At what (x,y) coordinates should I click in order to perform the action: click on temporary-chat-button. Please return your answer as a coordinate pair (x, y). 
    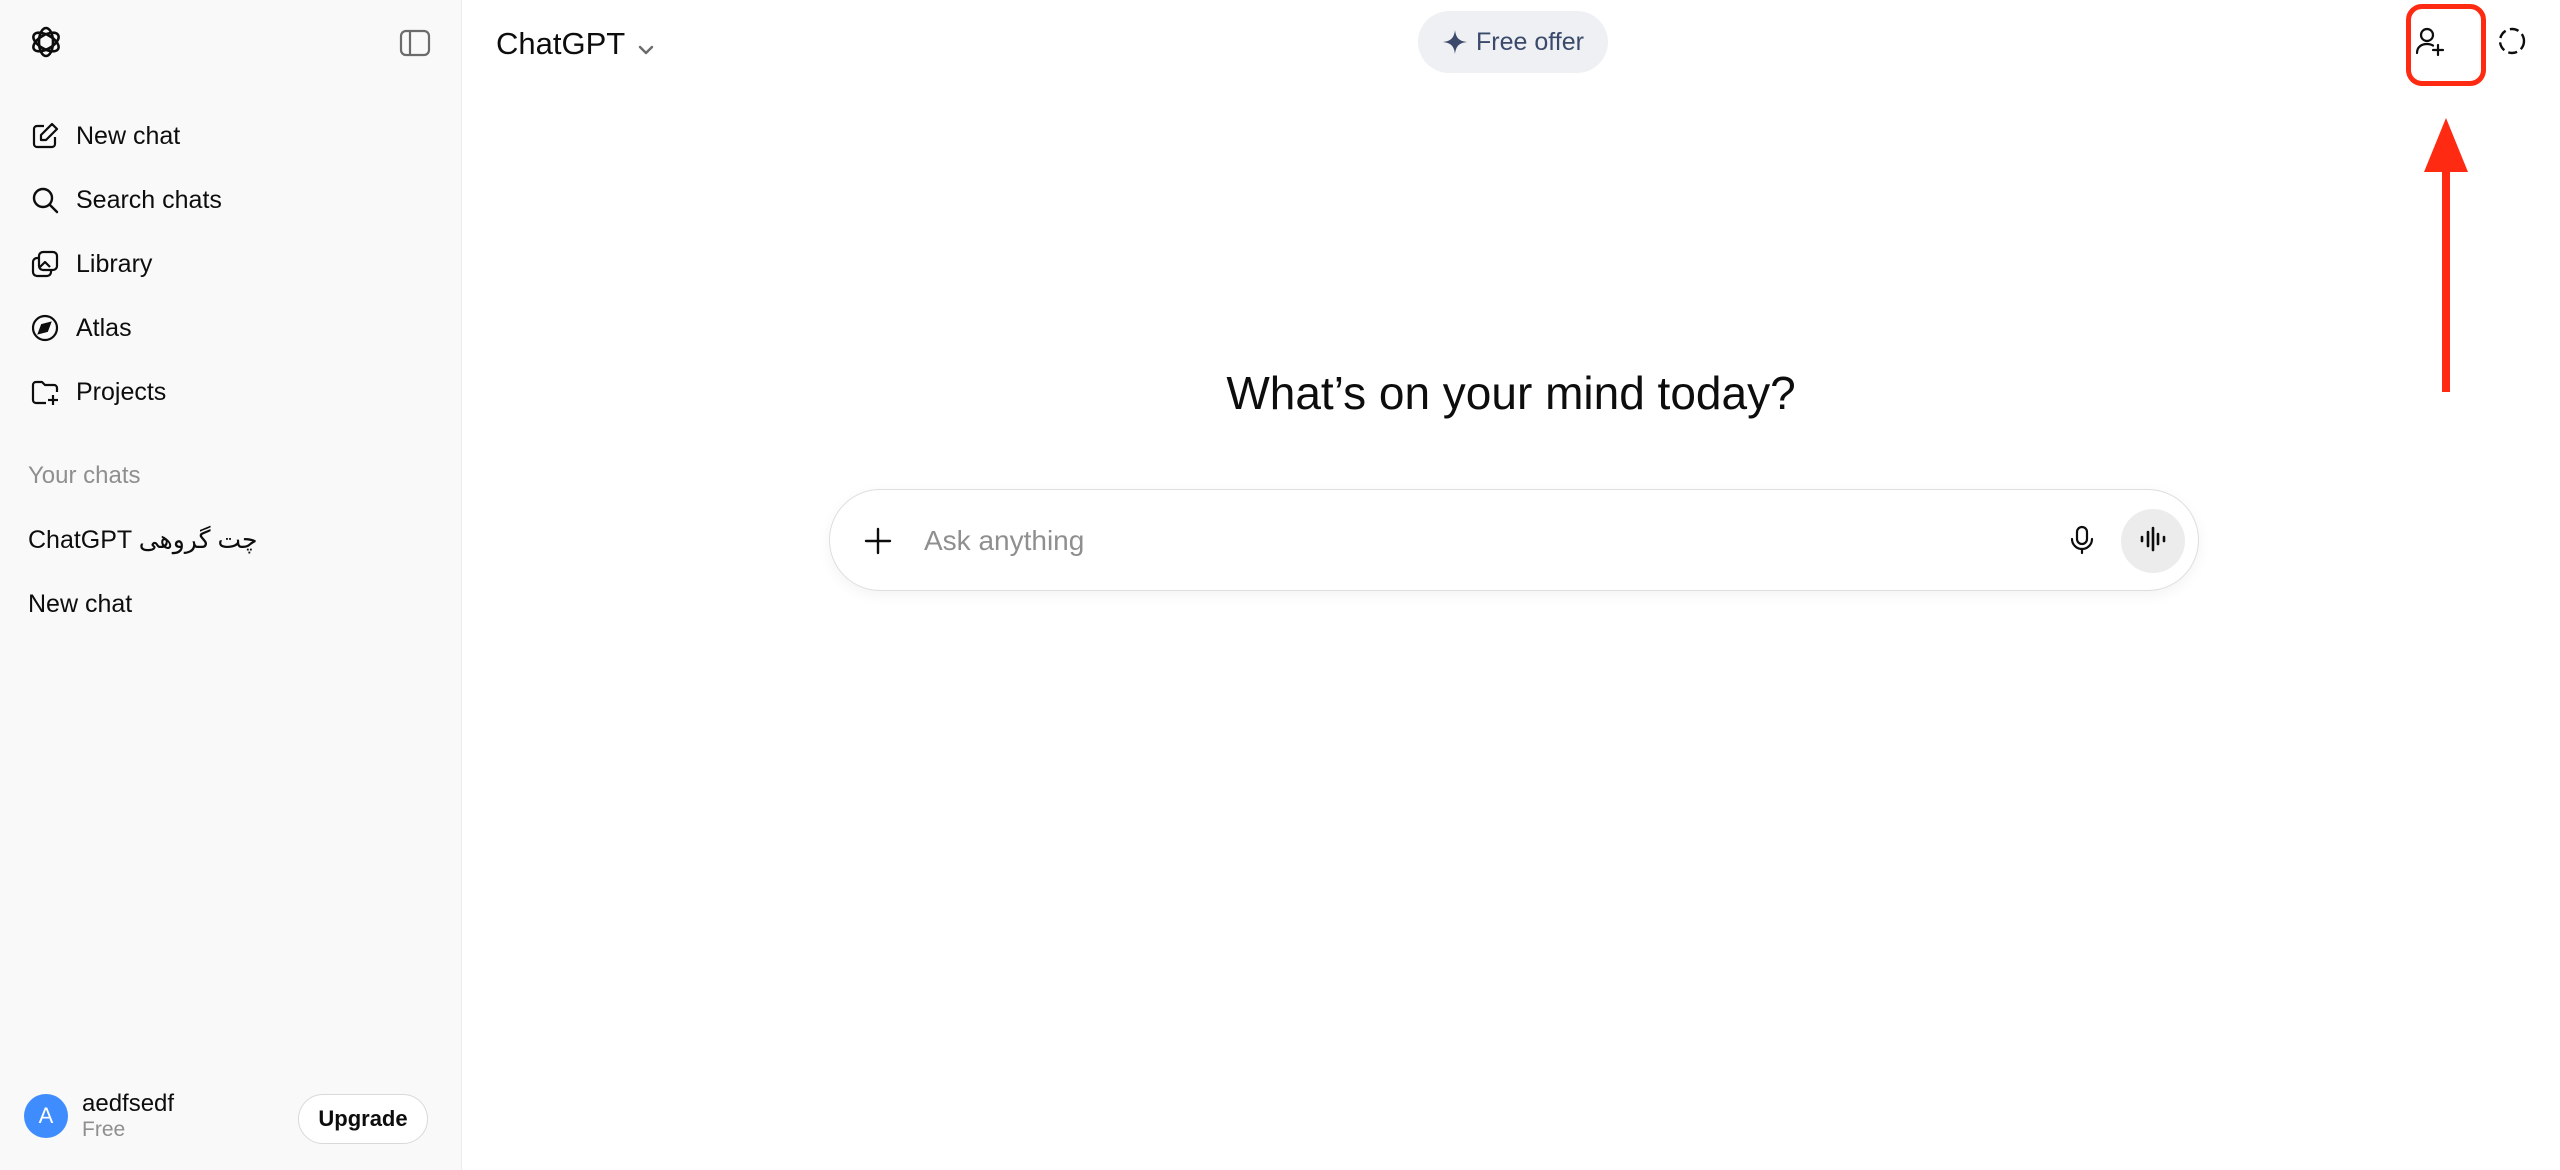
    Looking at the image, I should click on (2512, 43).